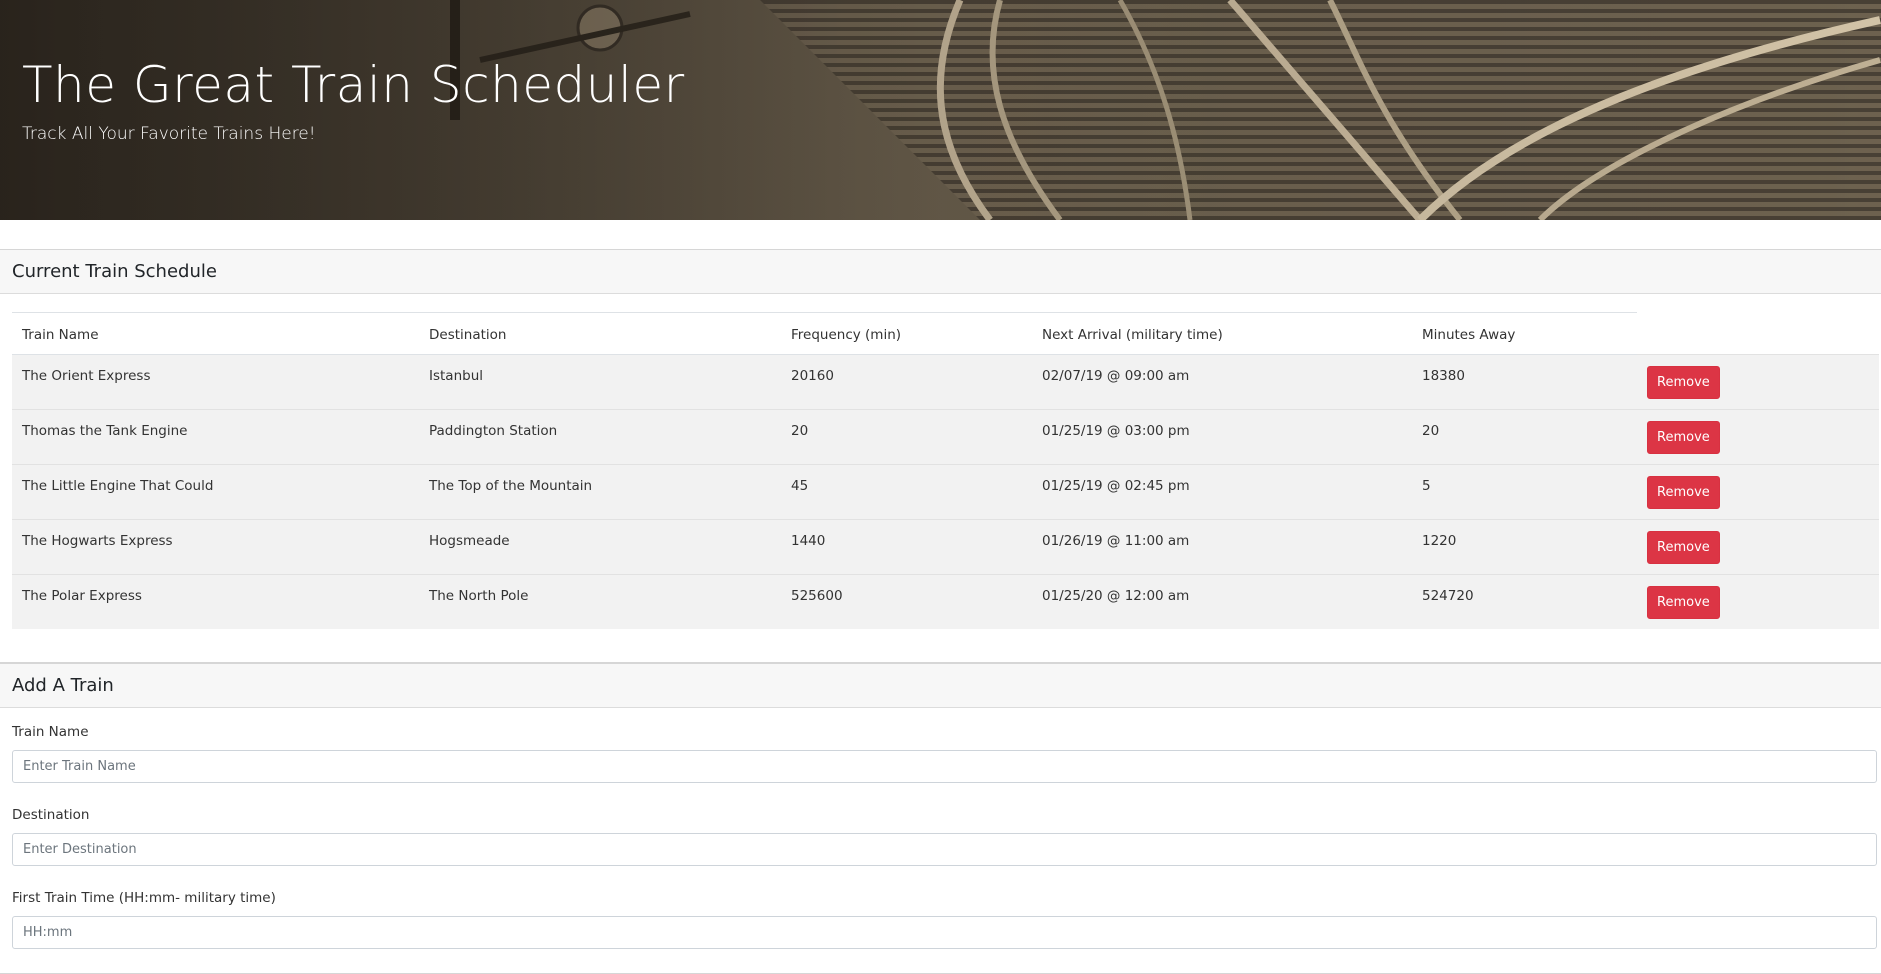 Image resolution: width=1881 pixels, height=974 pixels. I want to click on destination-cell: Paddington Station, so click(600, 437).